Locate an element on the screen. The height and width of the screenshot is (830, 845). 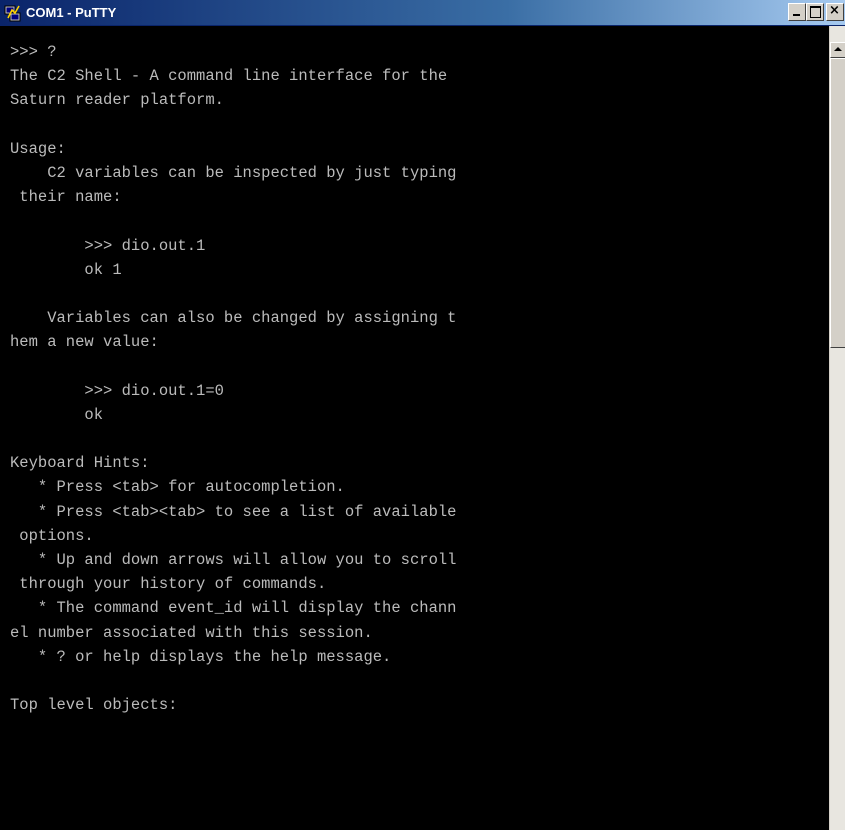
title-bar: COM1 - PuTTY × is located at coordinates (422, 13).